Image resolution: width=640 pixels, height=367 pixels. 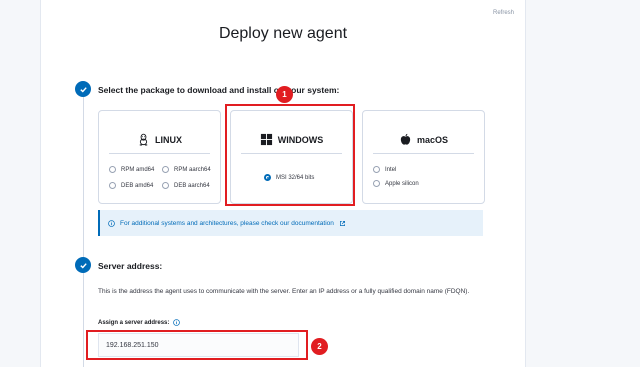 What do you see at coordinates (130, 266) in the screenshot?
I see `step-2-title: Server address:` at bounding box center [130, 266].